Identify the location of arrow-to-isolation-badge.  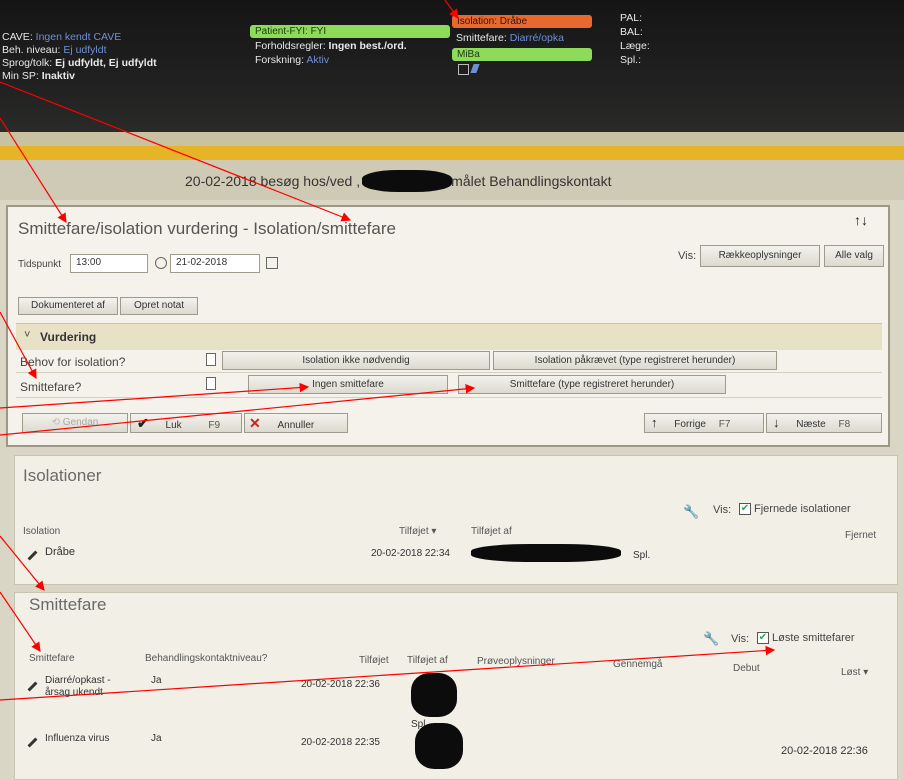
(451, 9).